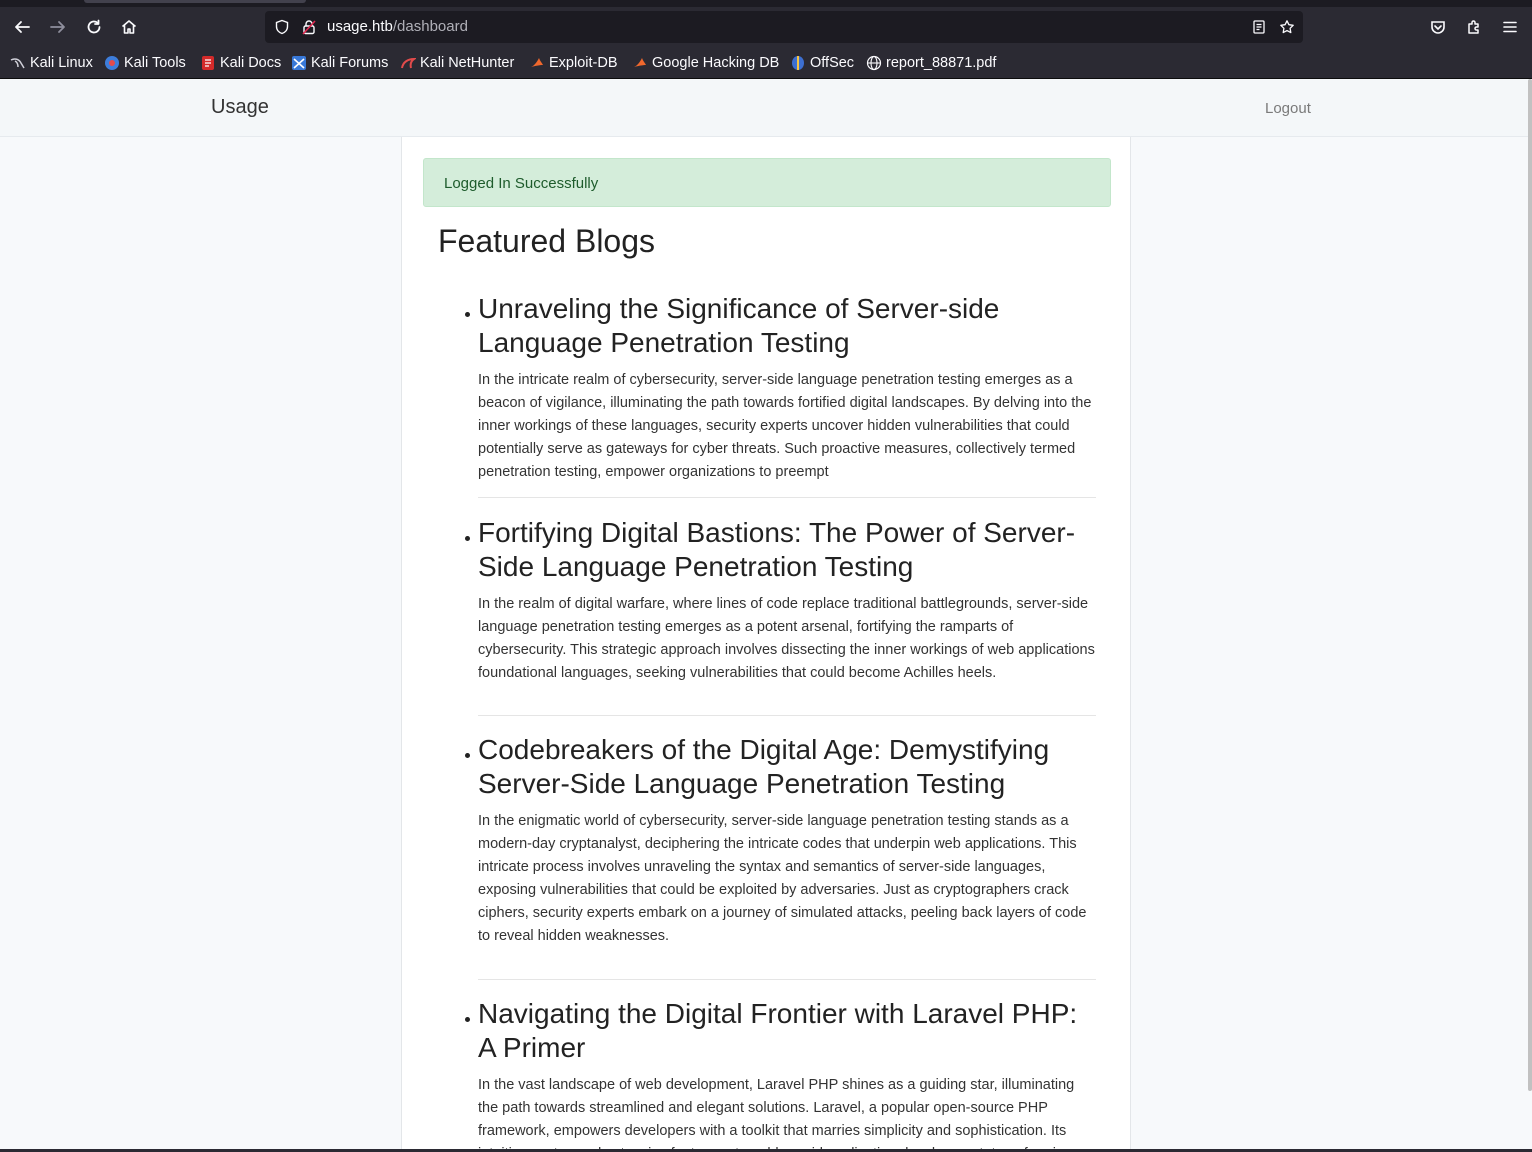 Image resolution: width=1532 pixels, height=1152 pixels. I want to click on home-button, so click(129, 27).